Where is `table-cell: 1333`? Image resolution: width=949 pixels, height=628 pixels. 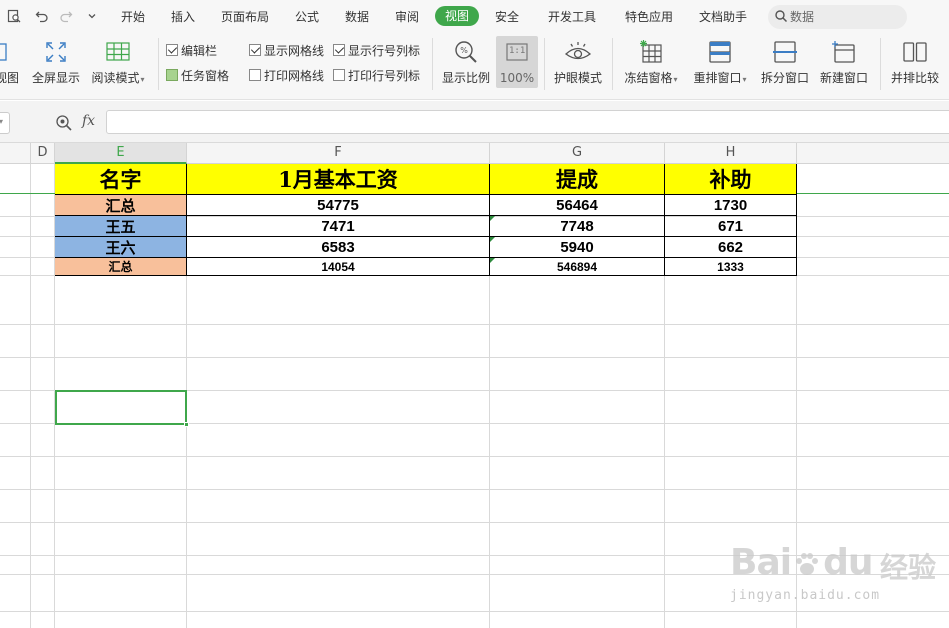
table-cell: 1333 is located at coordinates (731, 267).